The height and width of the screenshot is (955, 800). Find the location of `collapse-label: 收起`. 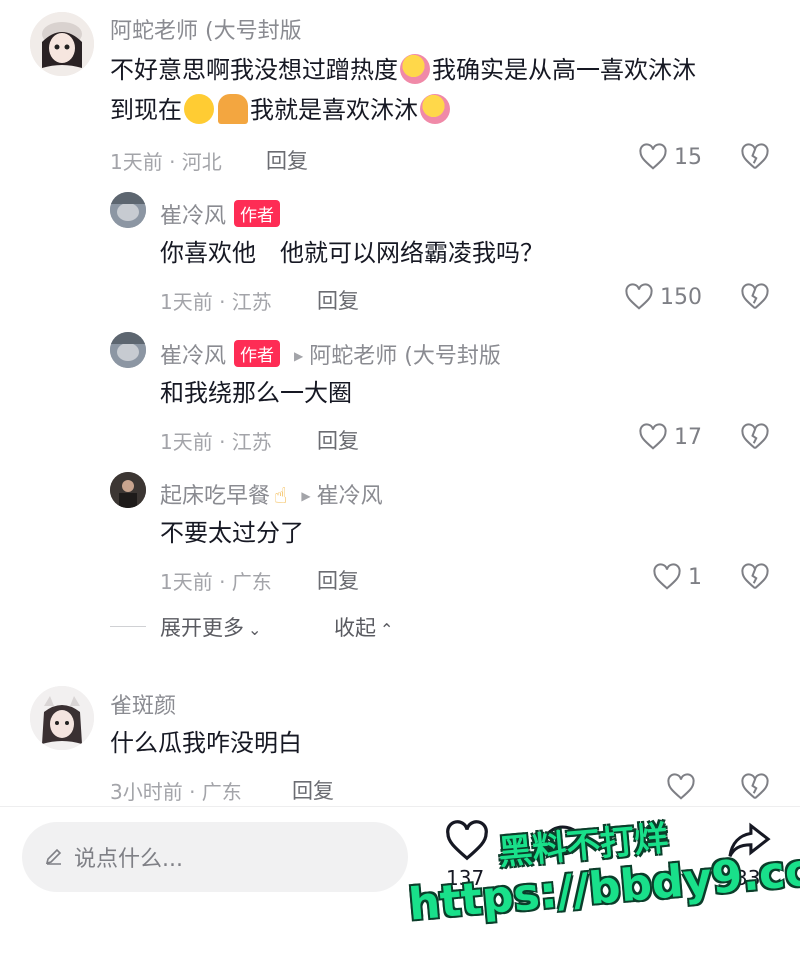

collapse-label: 收起 is located at coordinates (355, 628).